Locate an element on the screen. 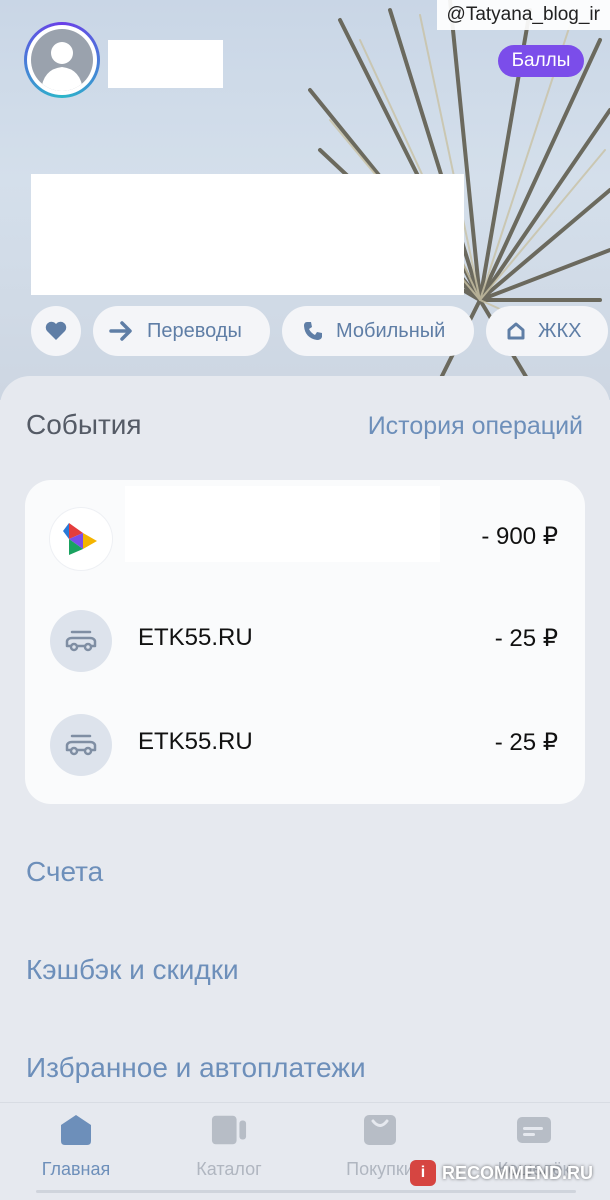 The image size is (610, 1200). transfers-button: Переводы is located at coordinates (181, 331).